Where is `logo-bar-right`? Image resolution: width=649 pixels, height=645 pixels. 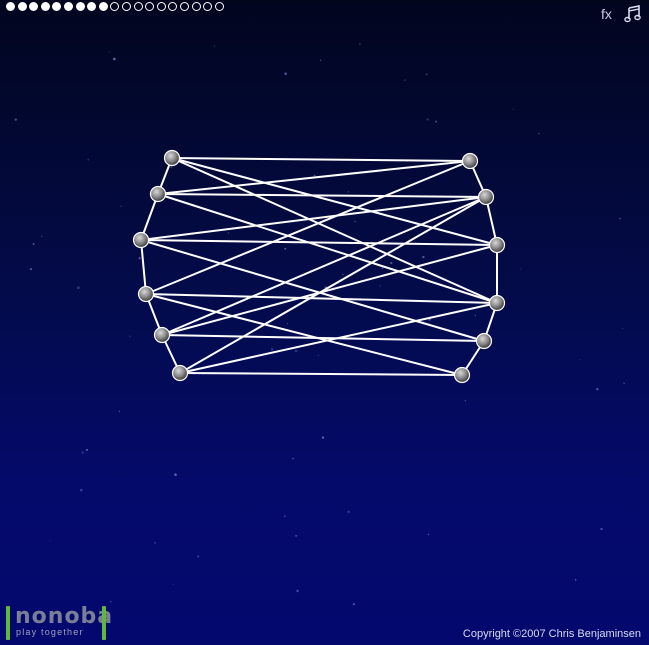 logo-bar-right is located at coordinates (104, 623).